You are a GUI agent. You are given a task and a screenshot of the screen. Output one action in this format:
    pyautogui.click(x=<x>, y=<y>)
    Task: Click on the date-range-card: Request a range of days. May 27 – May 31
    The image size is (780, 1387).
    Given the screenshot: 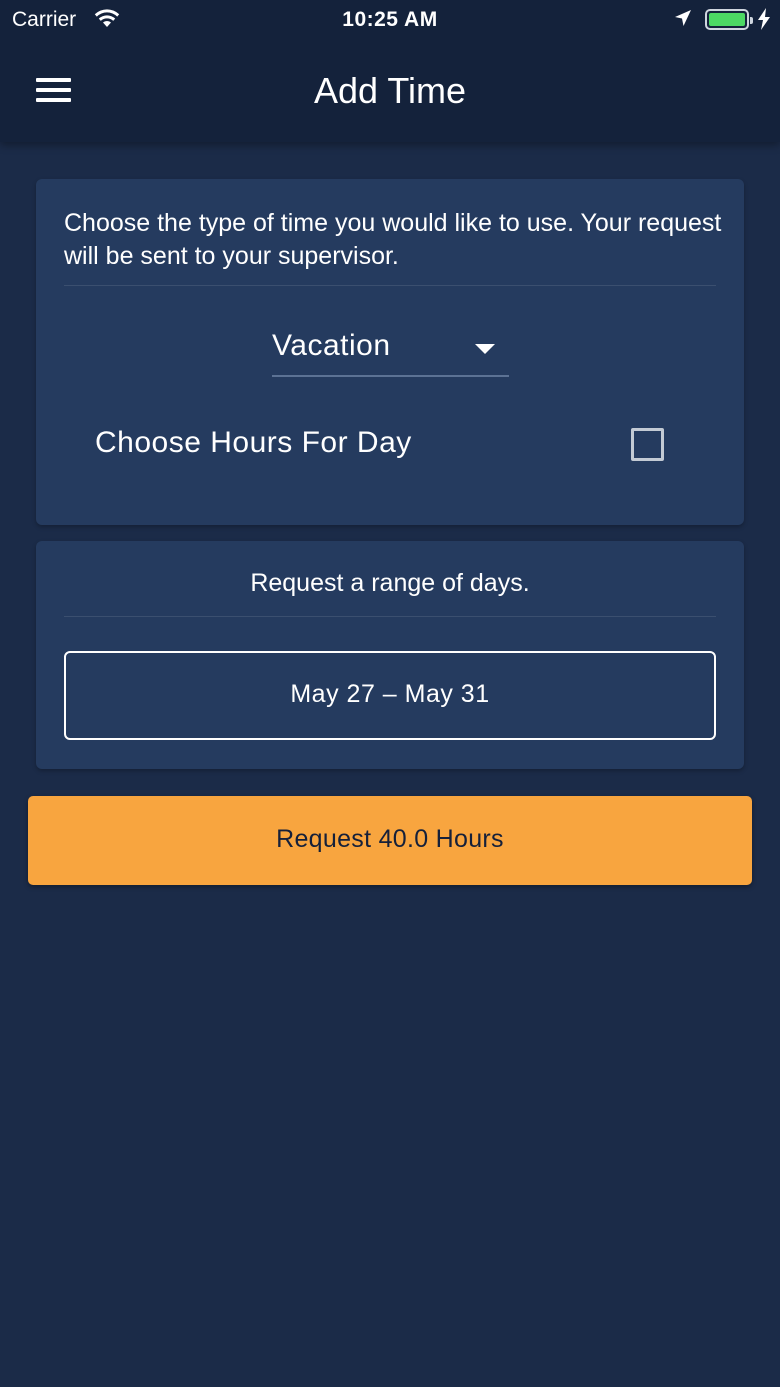 What is the action you would take?
    pyautogui.click(x=390, y=655)
    